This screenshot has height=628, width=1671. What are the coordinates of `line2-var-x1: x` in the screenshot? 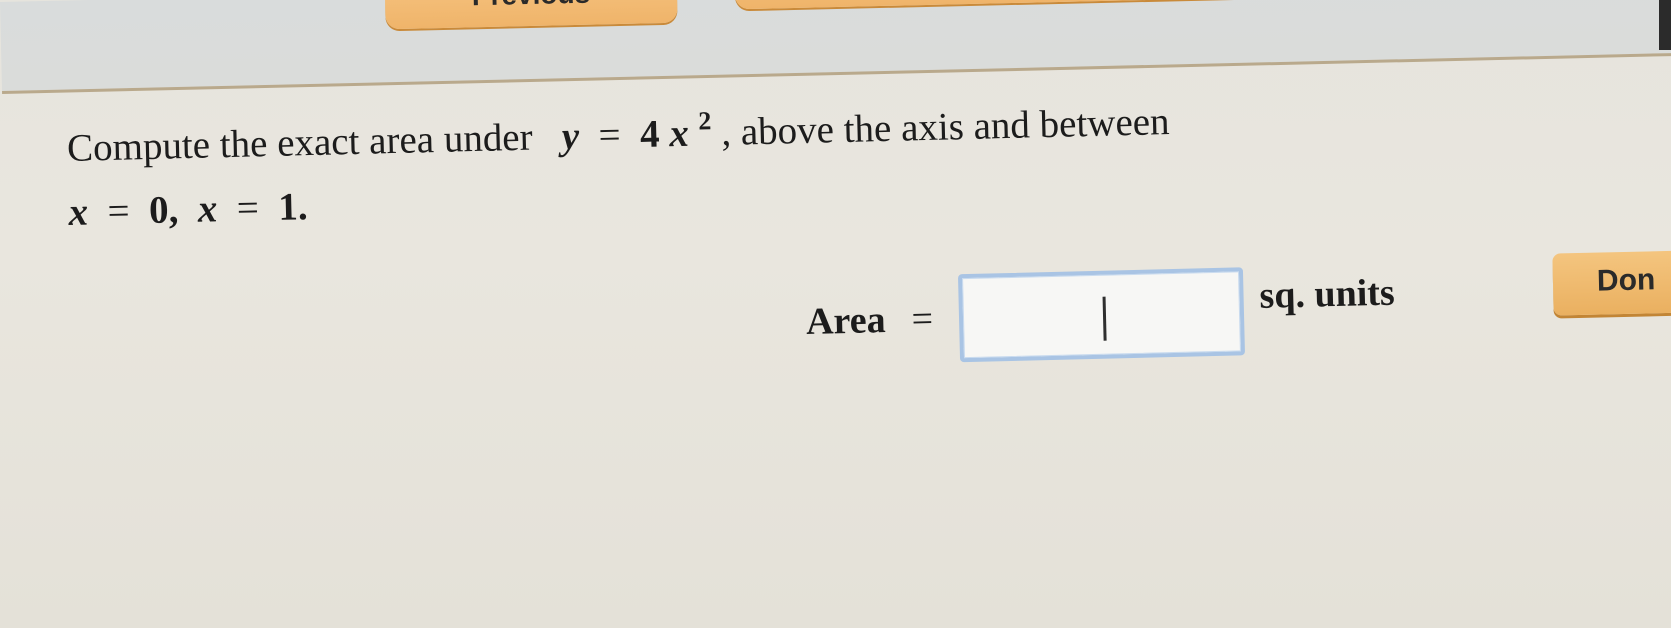 It's located at (78, 212).